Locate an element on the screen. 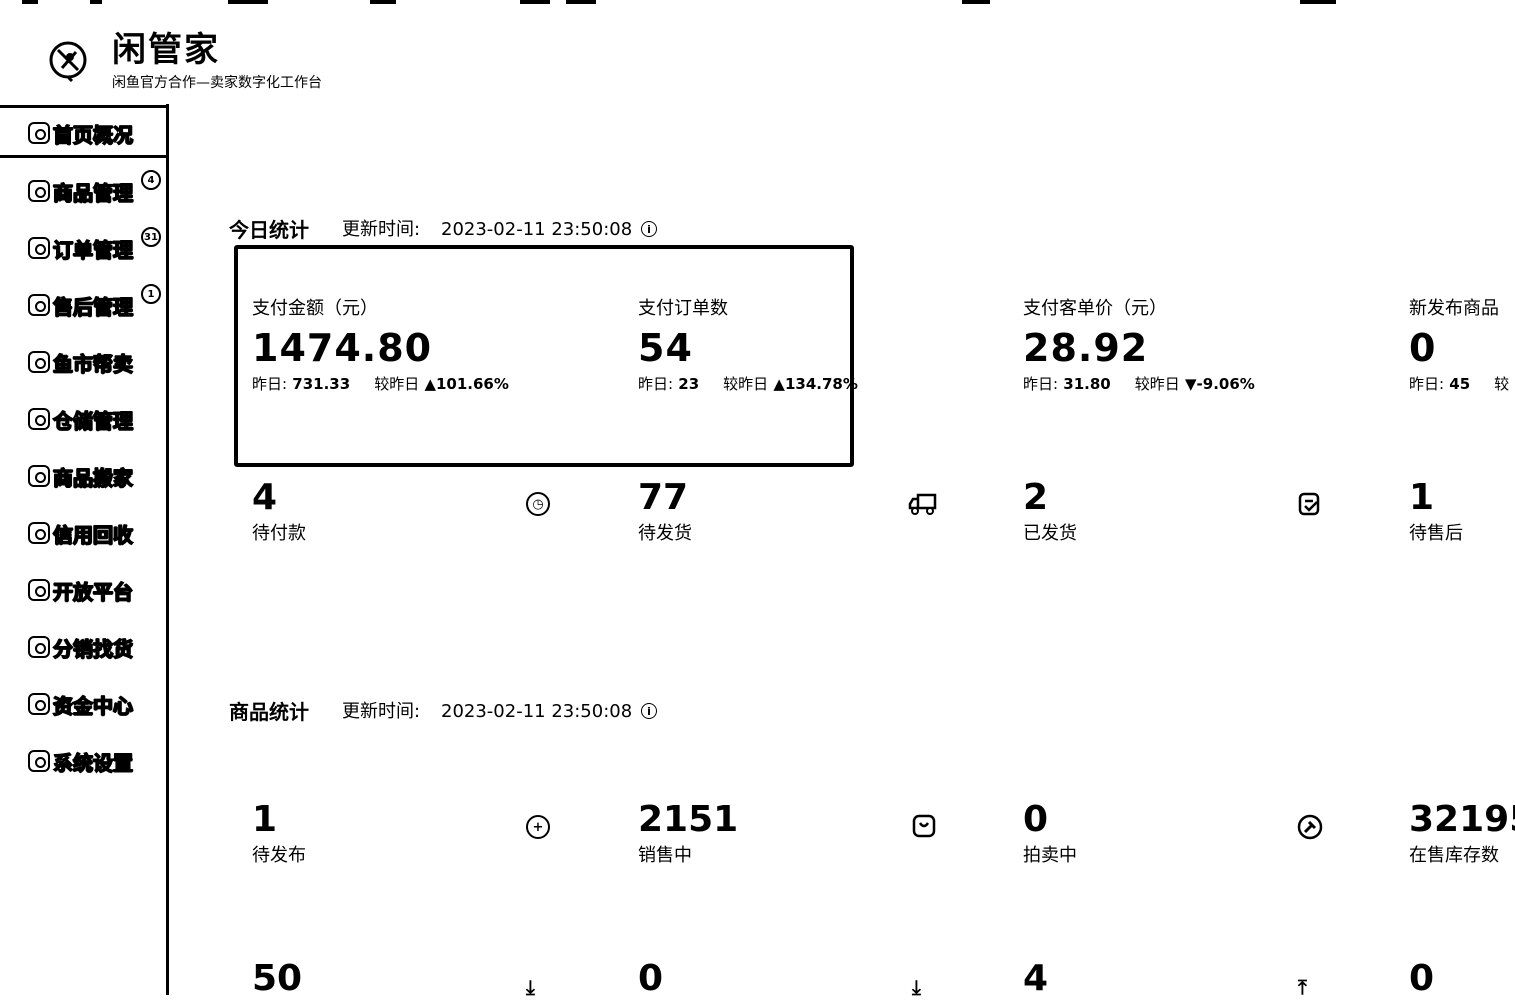 The width and height of the screenshot is (1515, 1000). sidebar-item-label: 售后管理 is located at coordinates (92, 306).